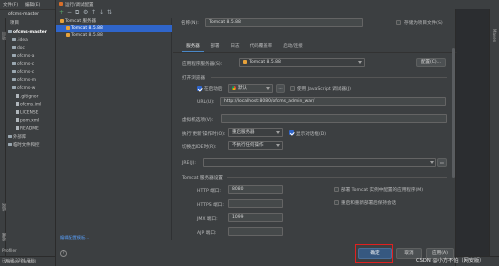 Image resolution: width=499 pixels, height=266 pixels. Describe the element at coordinates (20, 40) in the screenshot. I see `tree-item: .idea` at that location.